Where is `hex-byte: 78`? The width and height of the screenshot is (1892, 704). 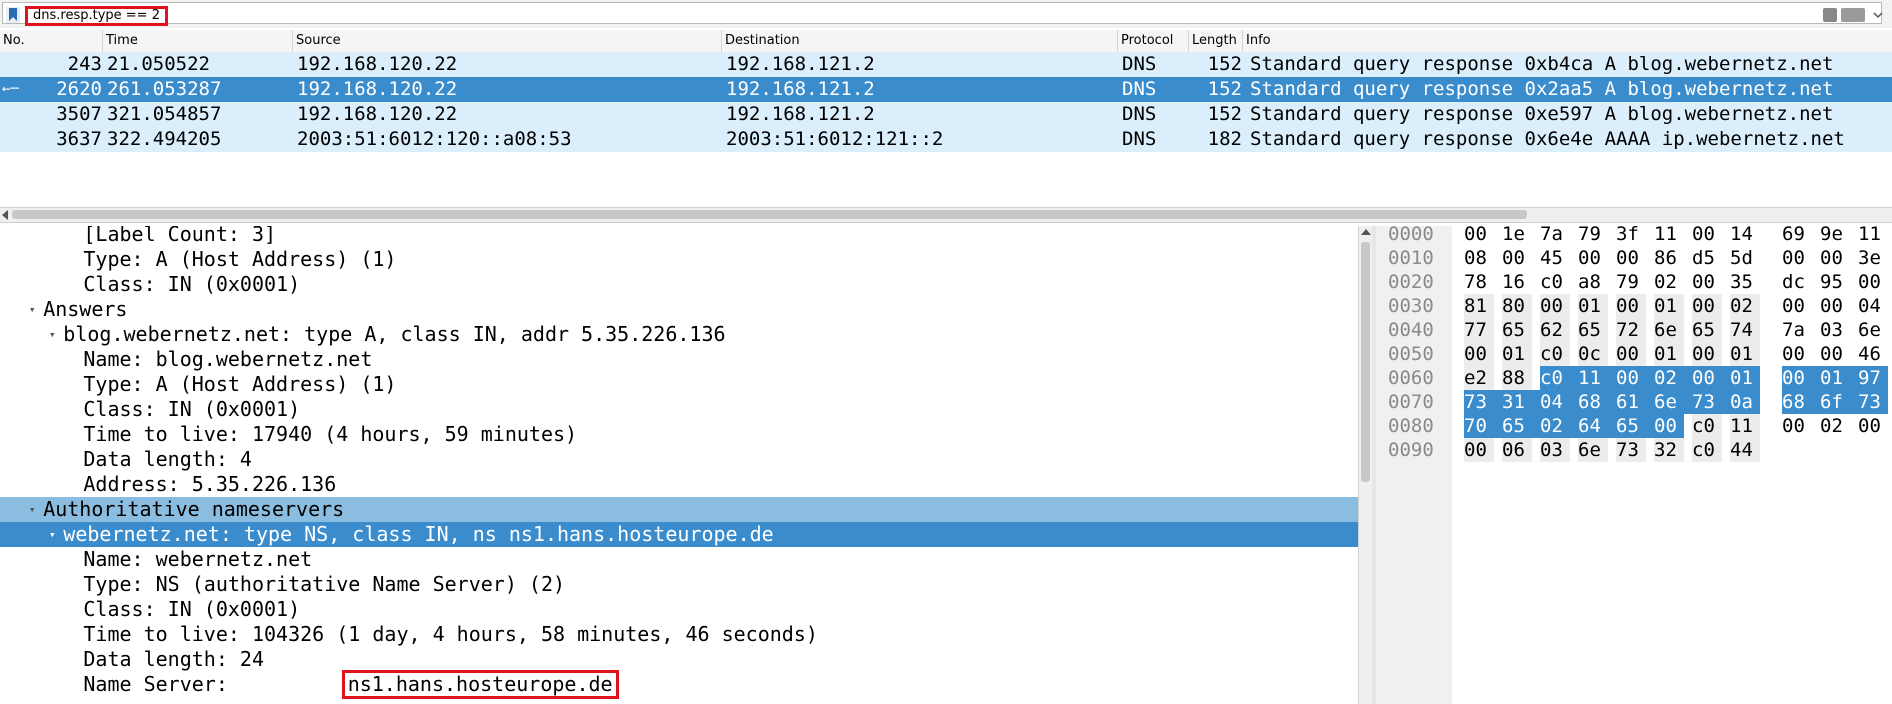 hex-byte: 78 is located at coordinates (1479, 282).